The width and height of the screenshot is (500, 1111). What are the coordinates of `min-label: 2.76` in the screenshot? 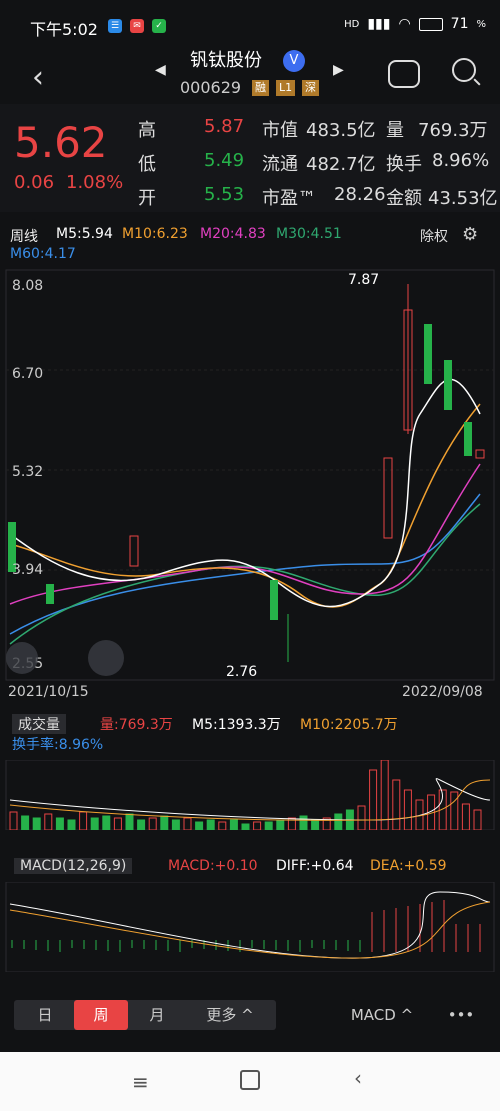 It's located at (241, 672).